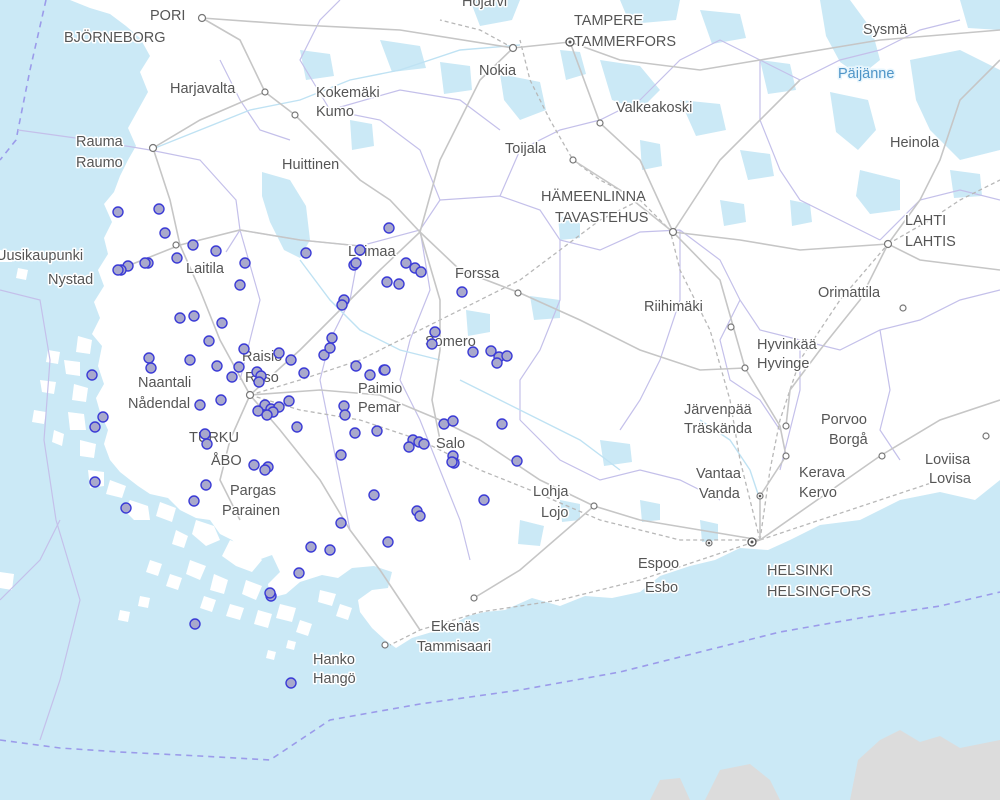 The width and height of the screenshot is (1000, 800). What do you see at coordinates (70, 280) in the screenshot?
I see `label-nystad: Nystad` at bounding box center [70, 280].